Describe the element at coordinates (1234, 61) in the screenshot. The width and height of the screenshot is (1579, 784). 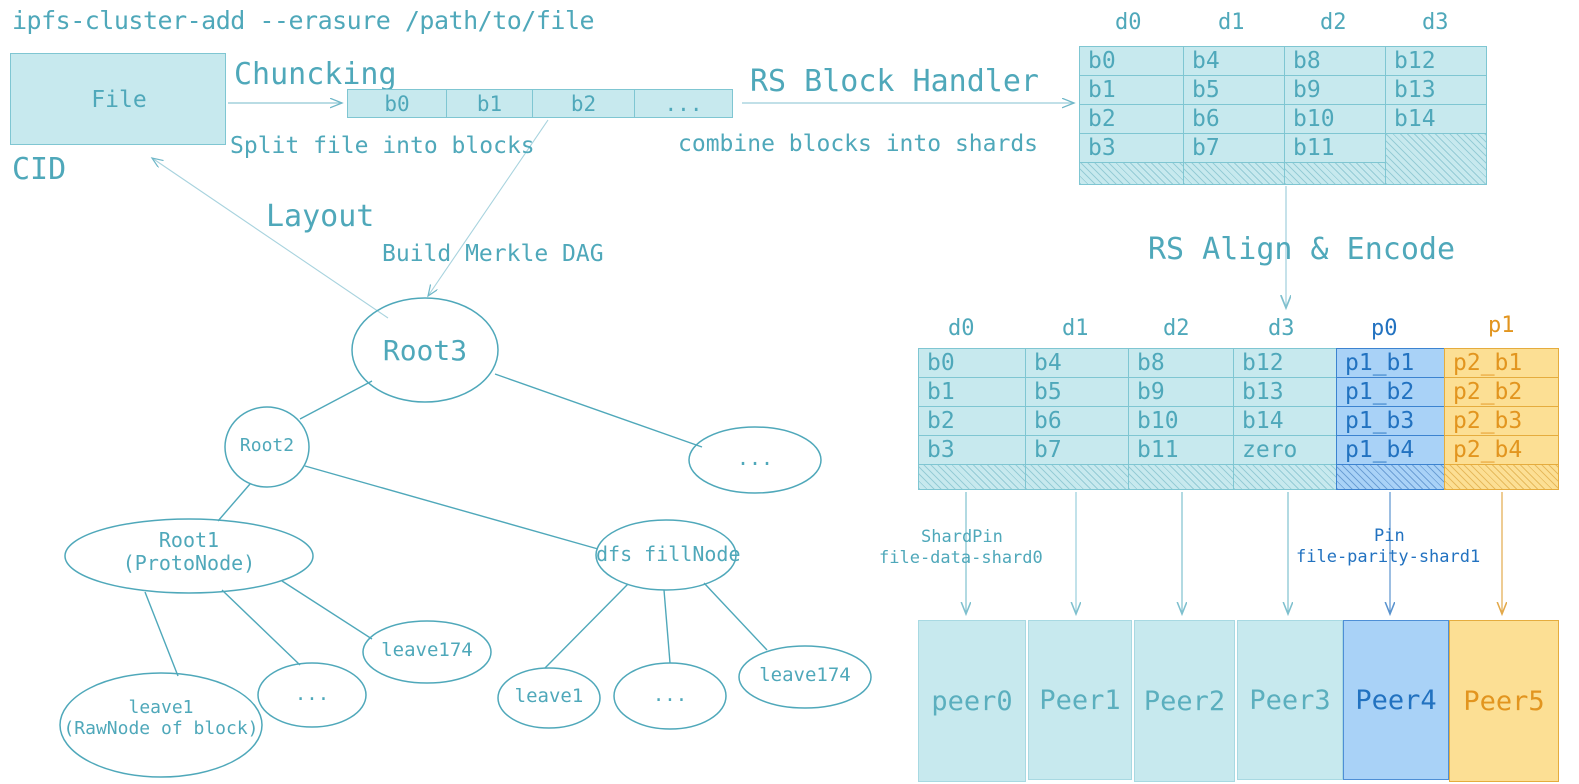
I see `shard-cell: b4` at that location.